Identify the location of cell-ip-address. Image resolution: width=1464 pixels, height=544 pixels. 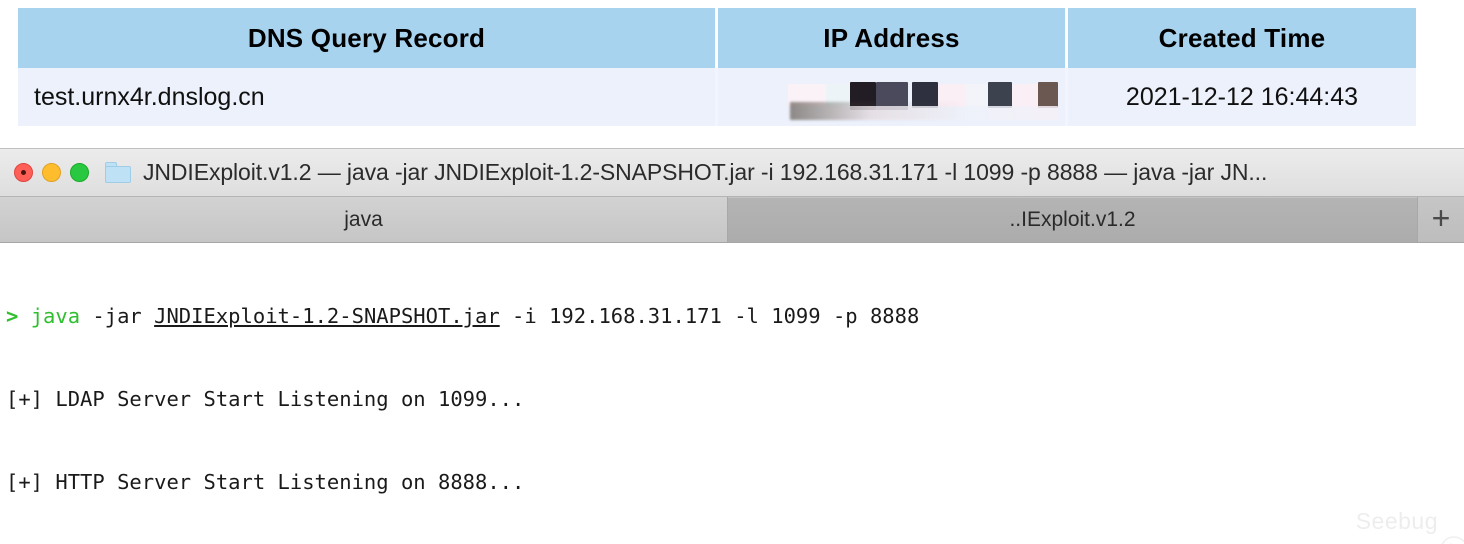
(893, 97).